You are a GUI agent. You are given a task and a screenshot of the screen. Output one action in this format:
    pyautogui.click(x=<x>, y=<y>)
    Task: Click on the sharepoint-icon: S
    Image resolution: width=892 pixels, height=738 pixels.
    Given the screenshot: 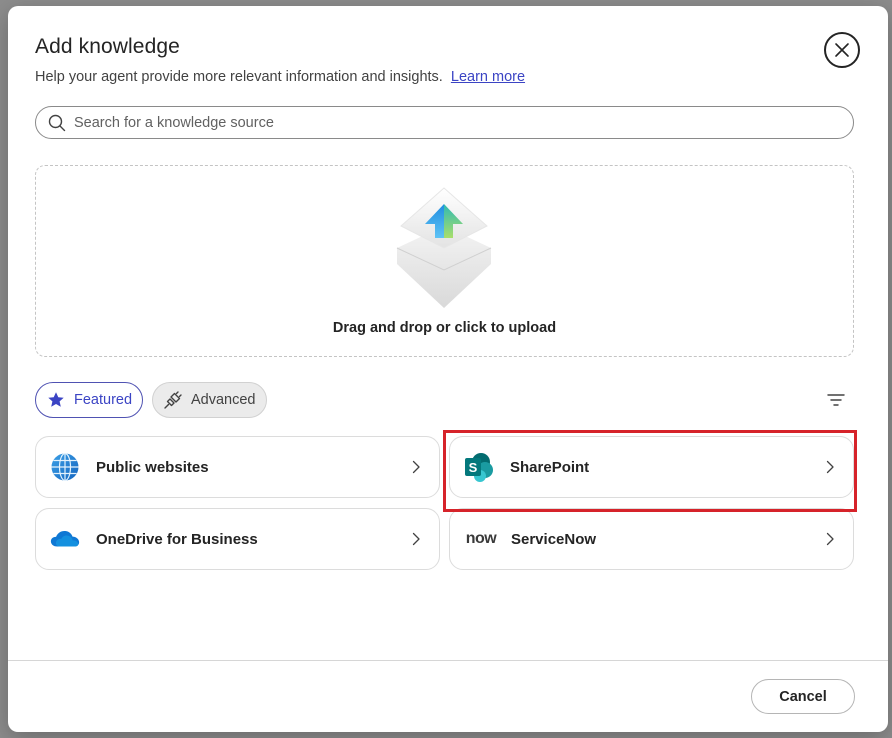 What is the action you would take?
    pyautogui.click(x=479, y=467)
    